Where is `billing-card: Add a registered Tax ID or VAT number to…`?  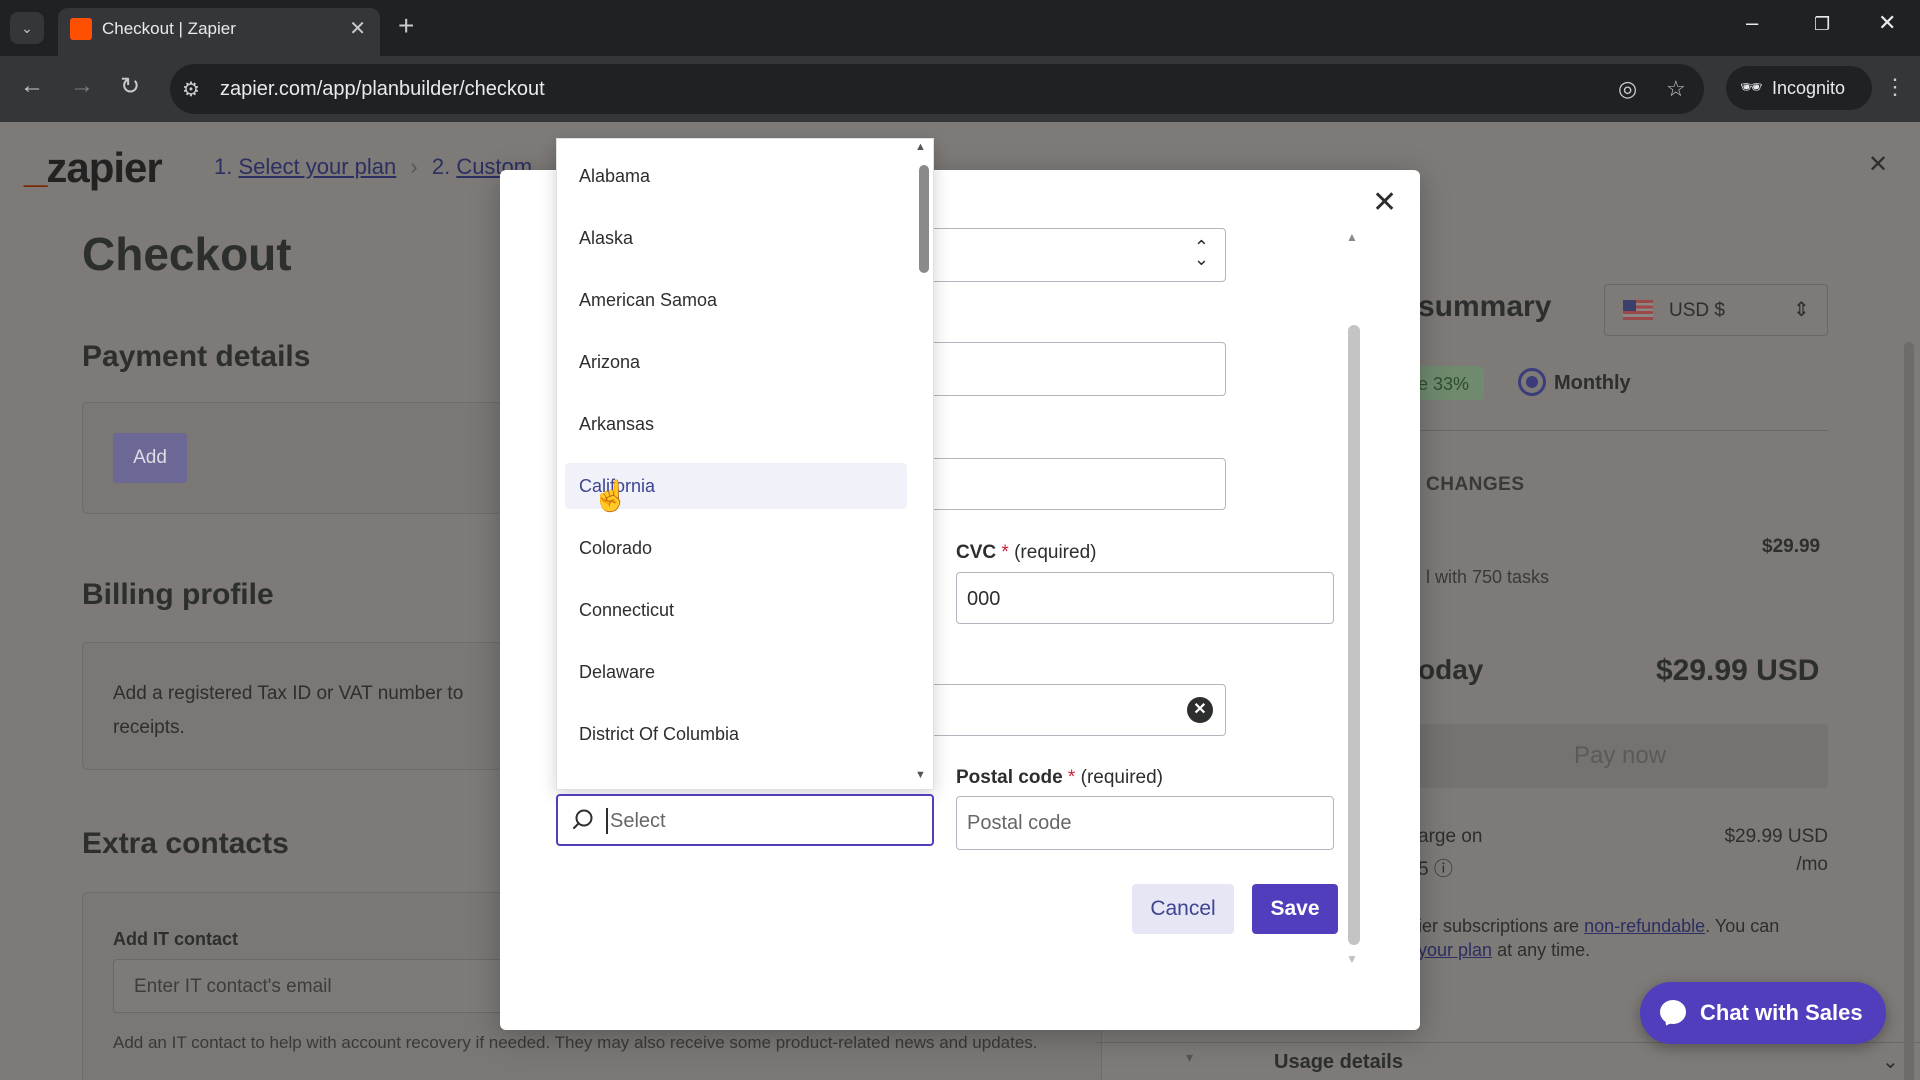
billing-card: Add a registered Tax ID or VAT number to… is located at coordinates (292, 706).